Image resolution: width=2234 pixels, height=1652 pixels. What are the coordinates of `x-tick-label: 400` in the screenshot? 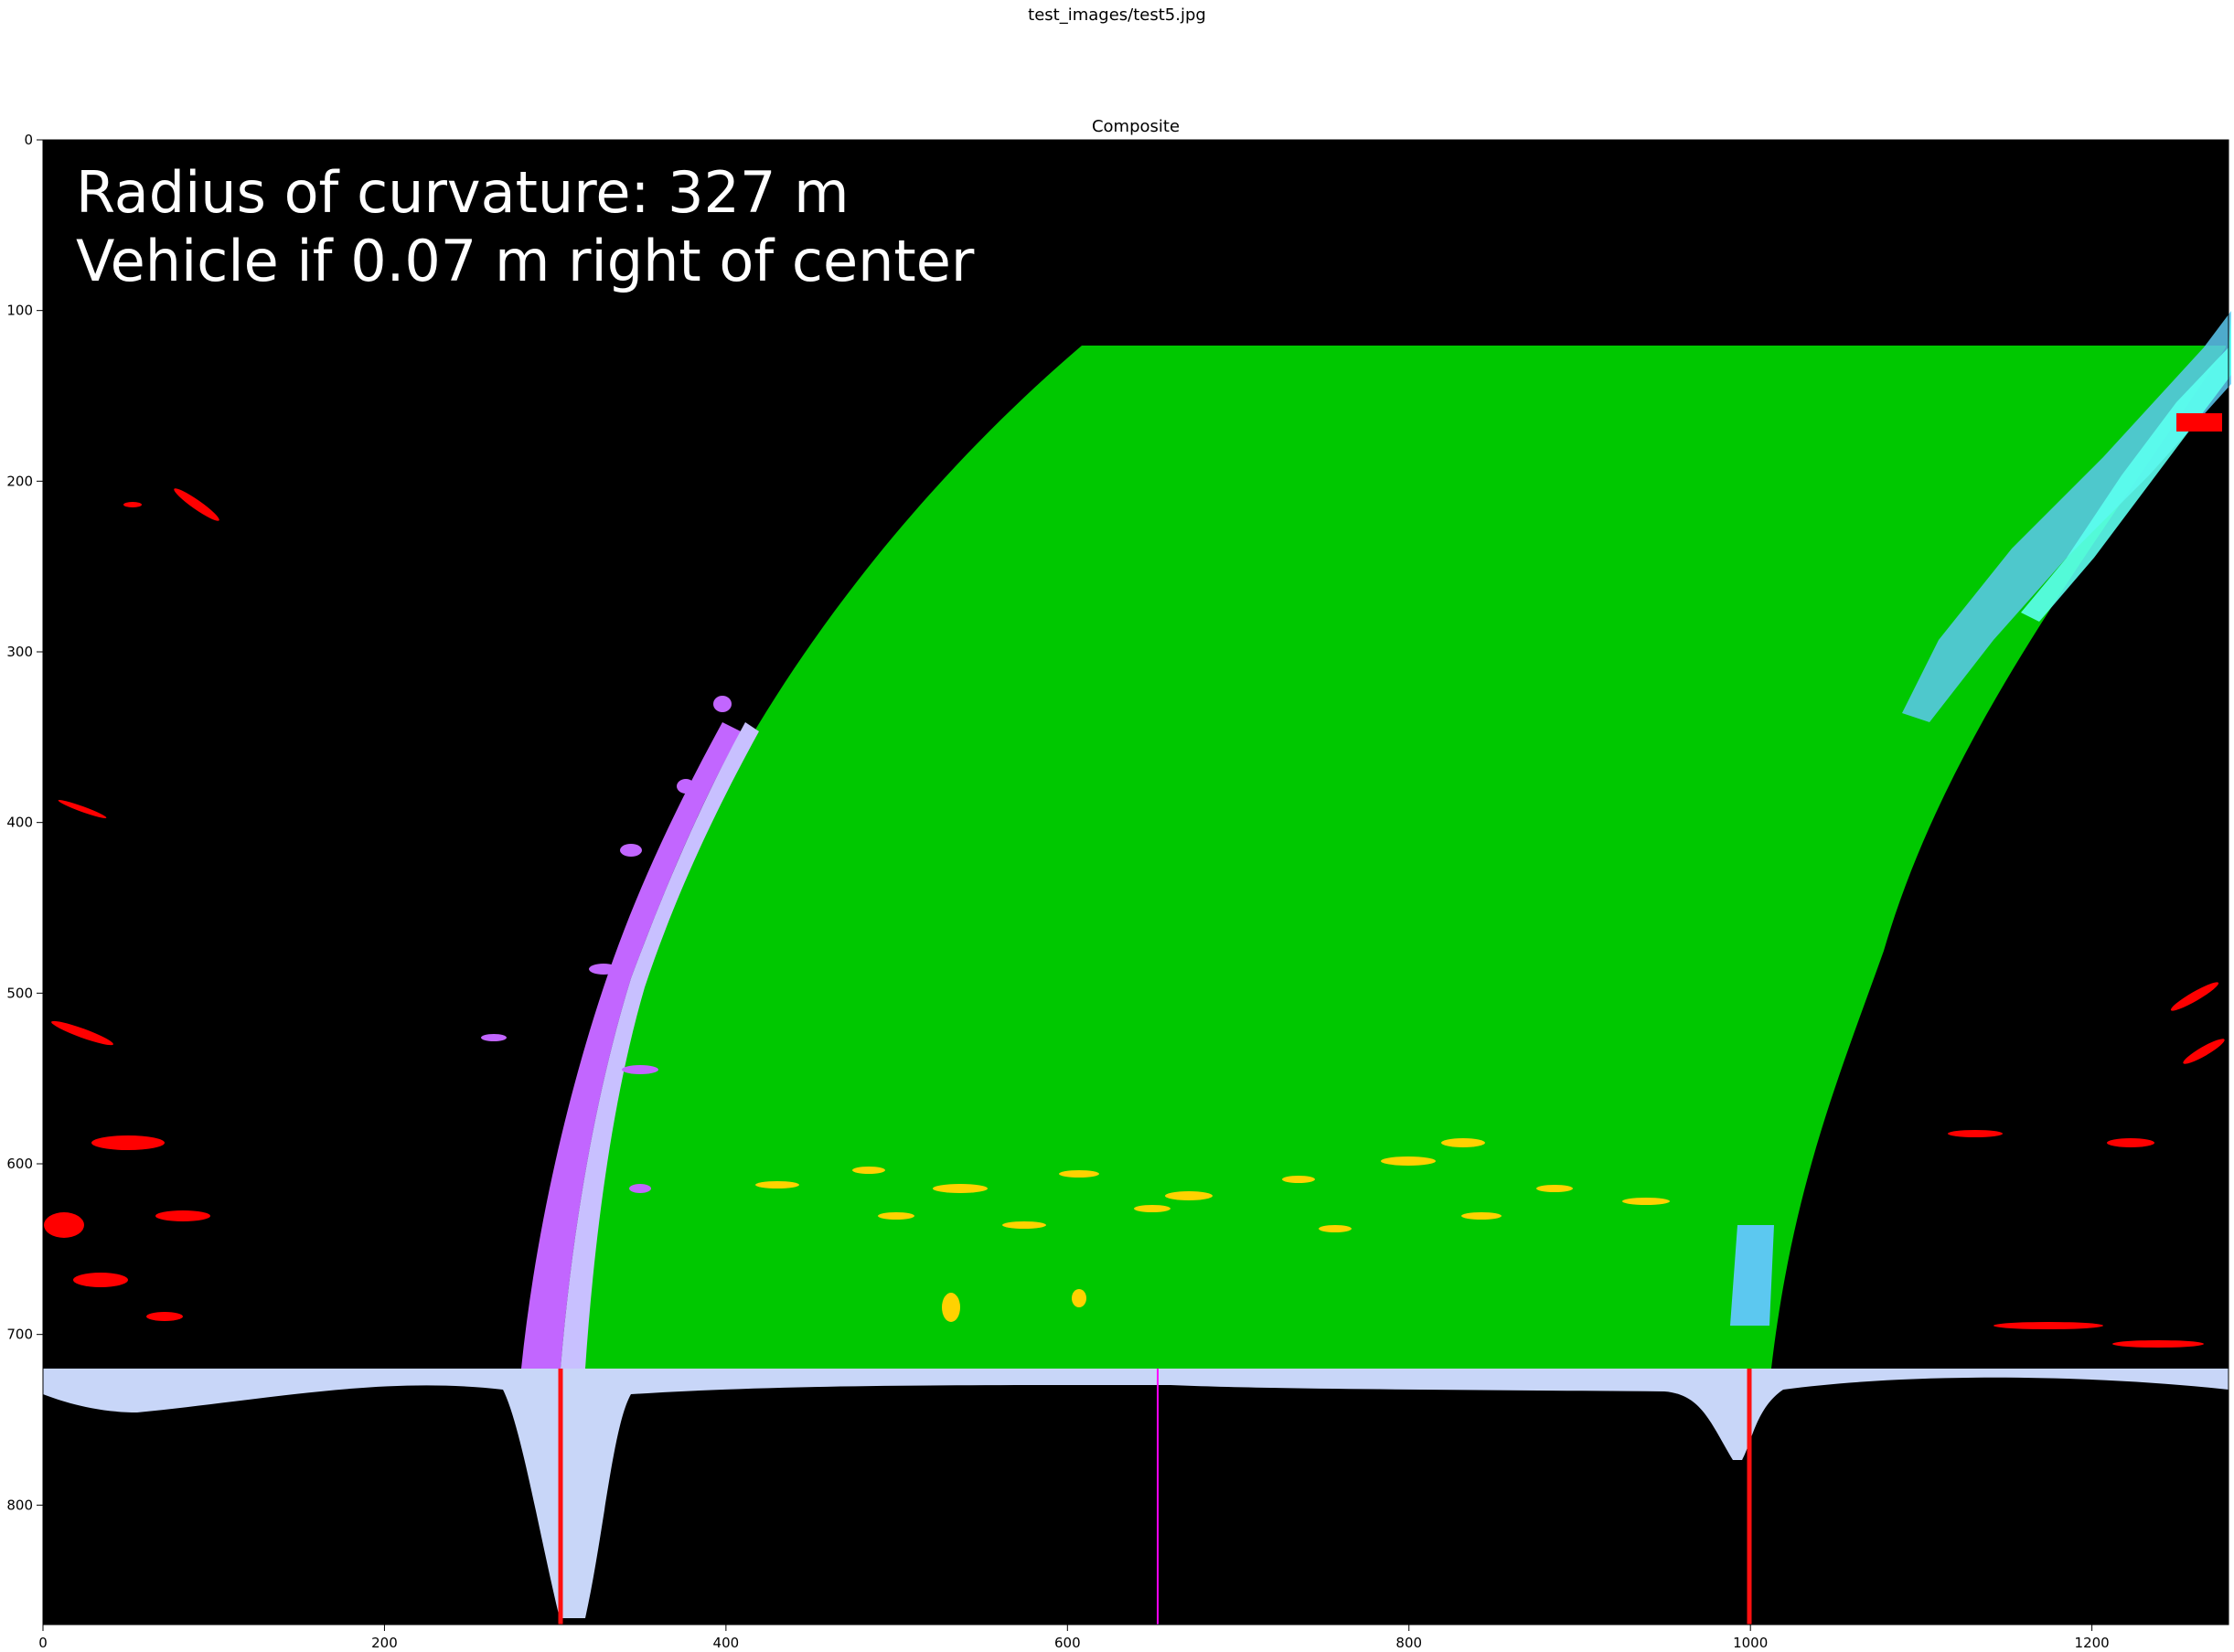 It's located at (726, 1643).